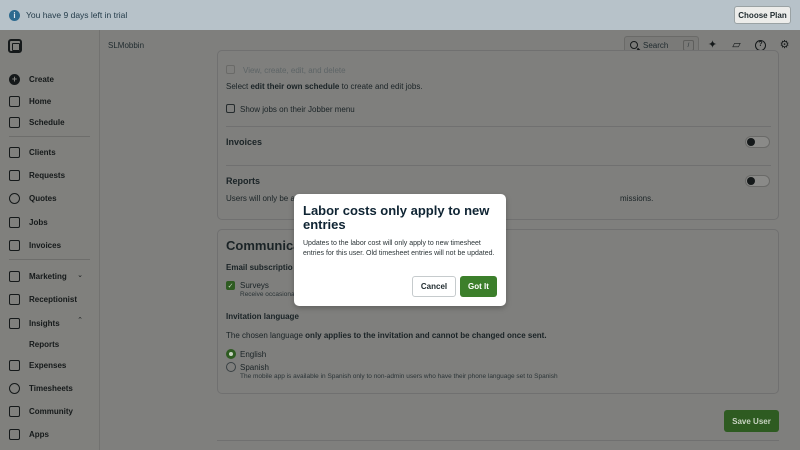  I want to click on clients-icon, so click(14, 152).